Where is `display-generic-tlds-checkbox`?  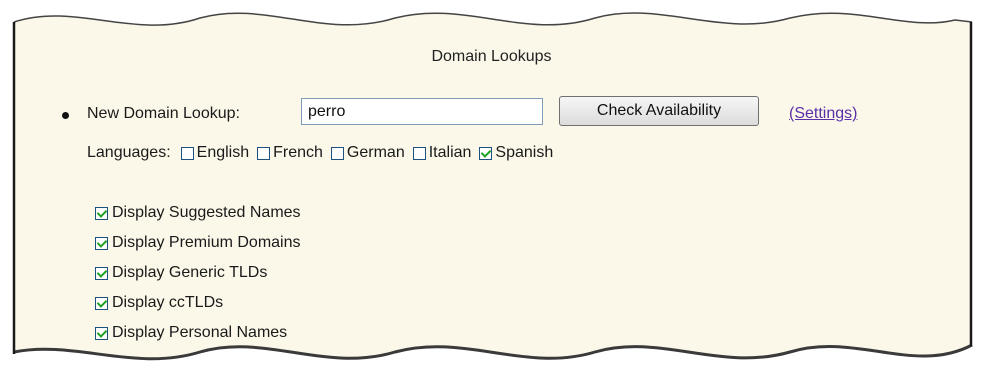 display-generic-tlds-checkbox is located at coordinates (101, 273).